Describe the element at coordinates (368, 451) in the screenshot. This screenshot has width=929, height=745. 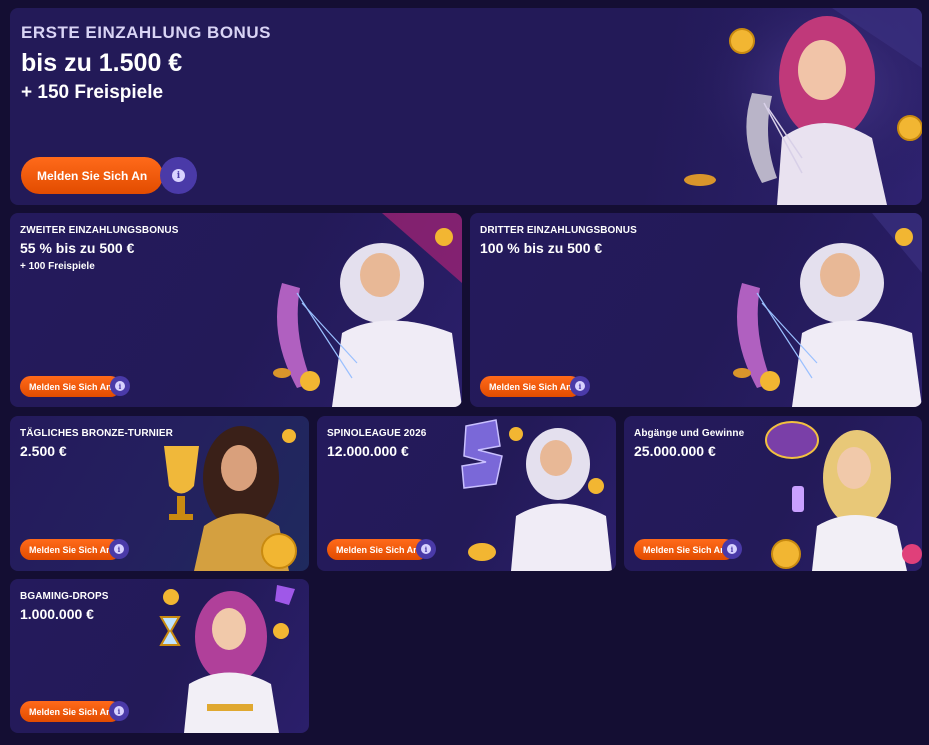
I see `promo-amount: 12.000.000 €` at that location.